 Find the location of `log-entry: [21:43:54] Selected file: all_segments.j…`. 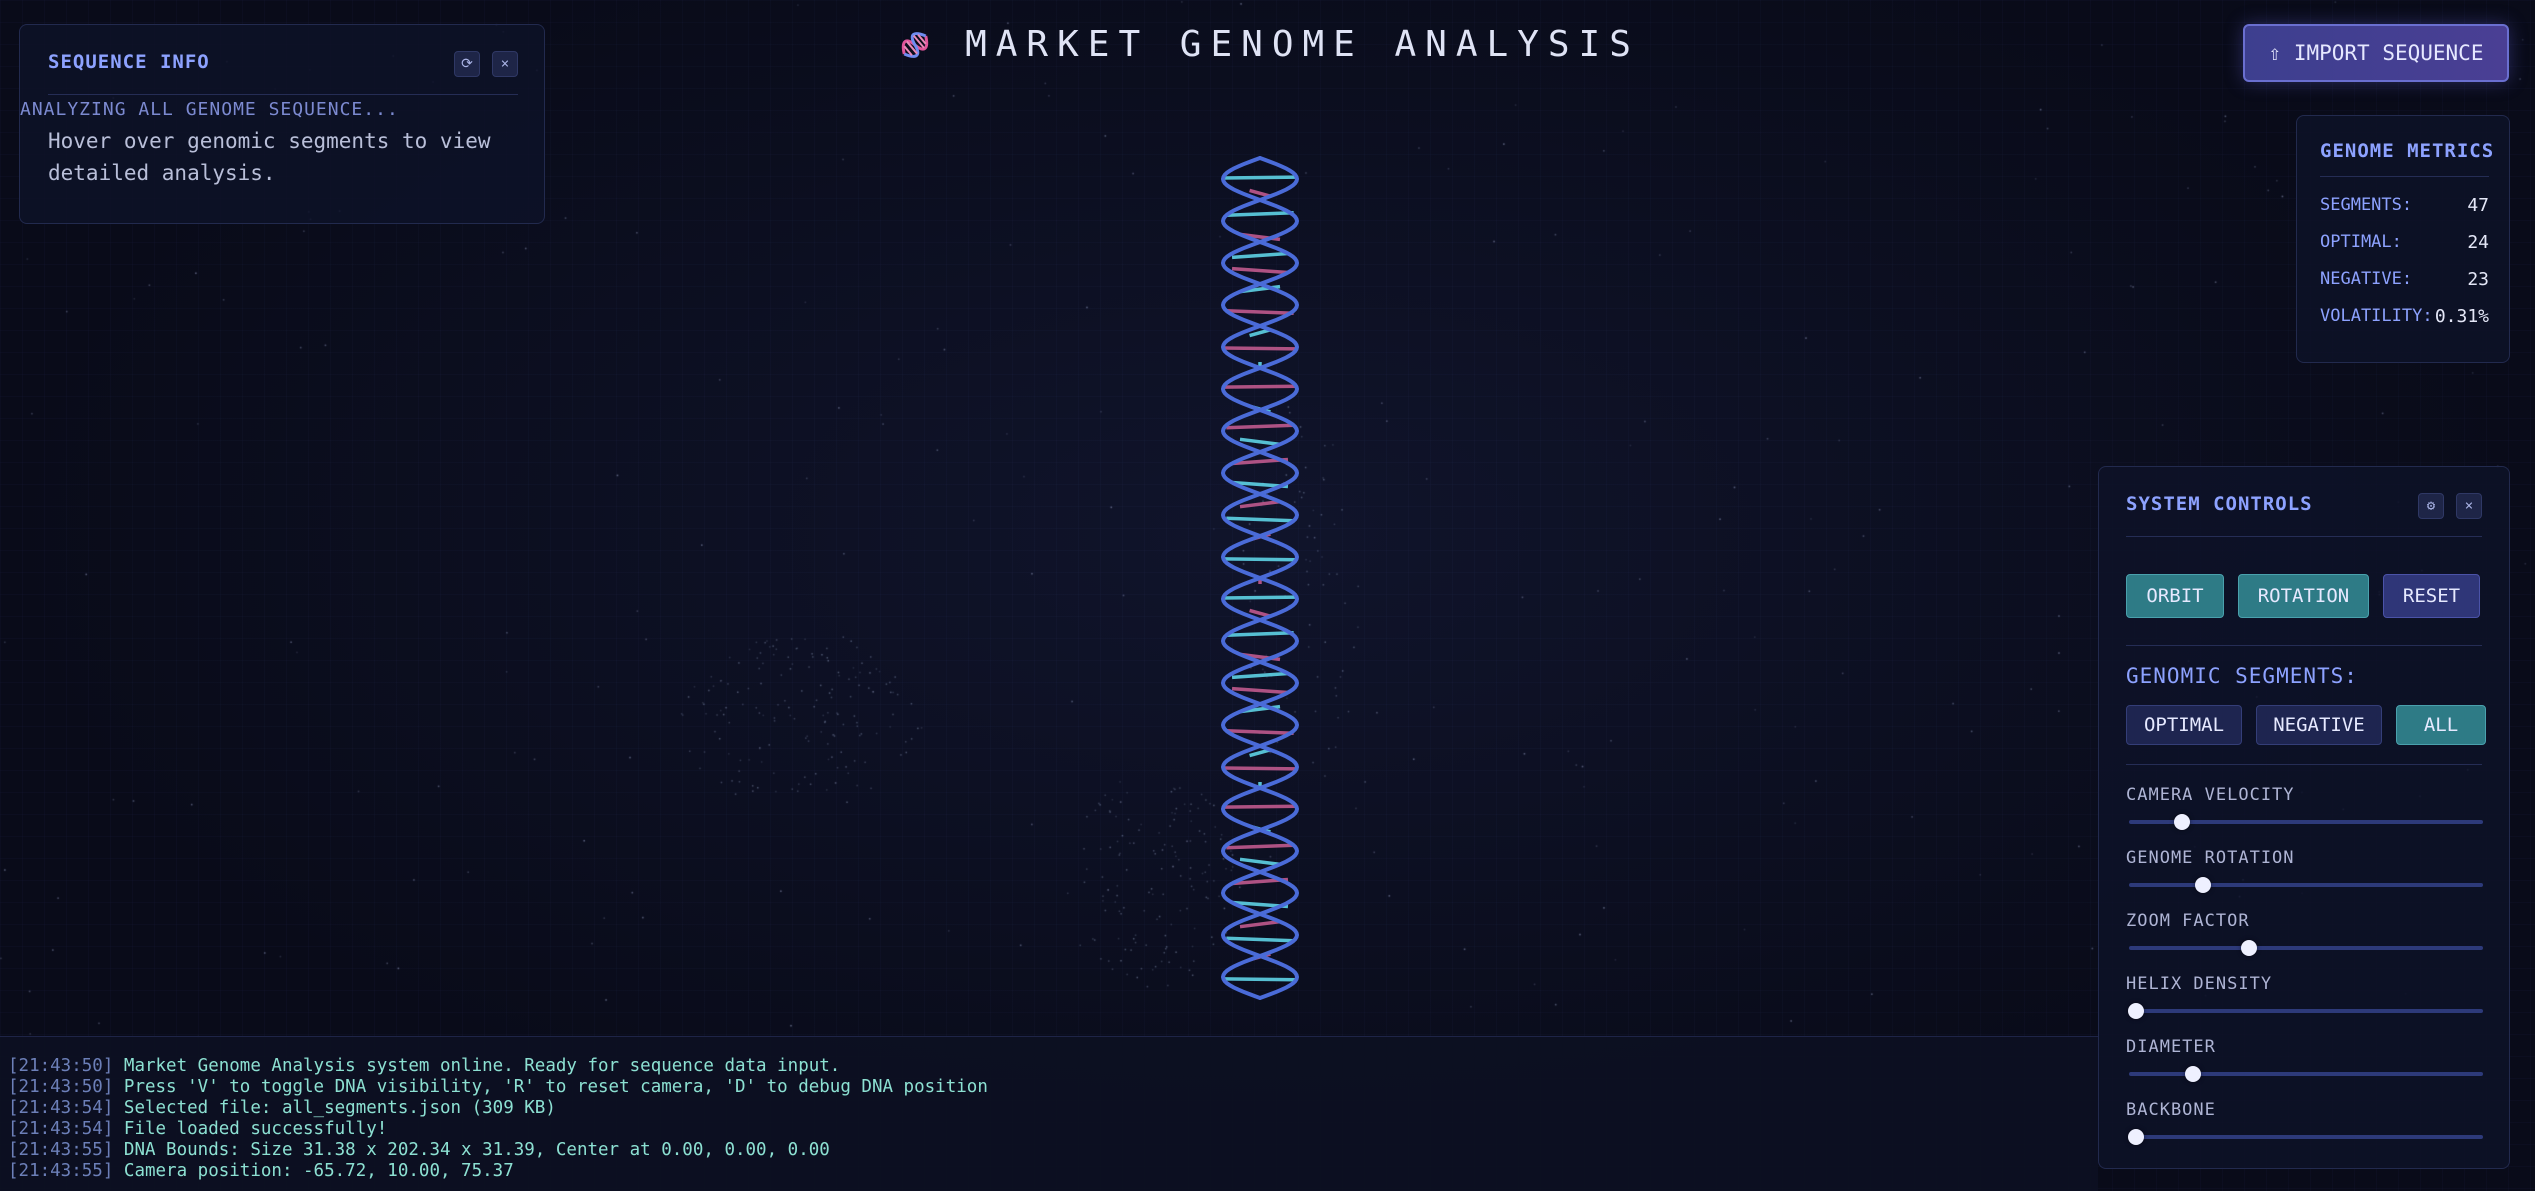

log-entry: [21:43:54] Selected file: all_segments.j… is located at coordinates (282, 1108).